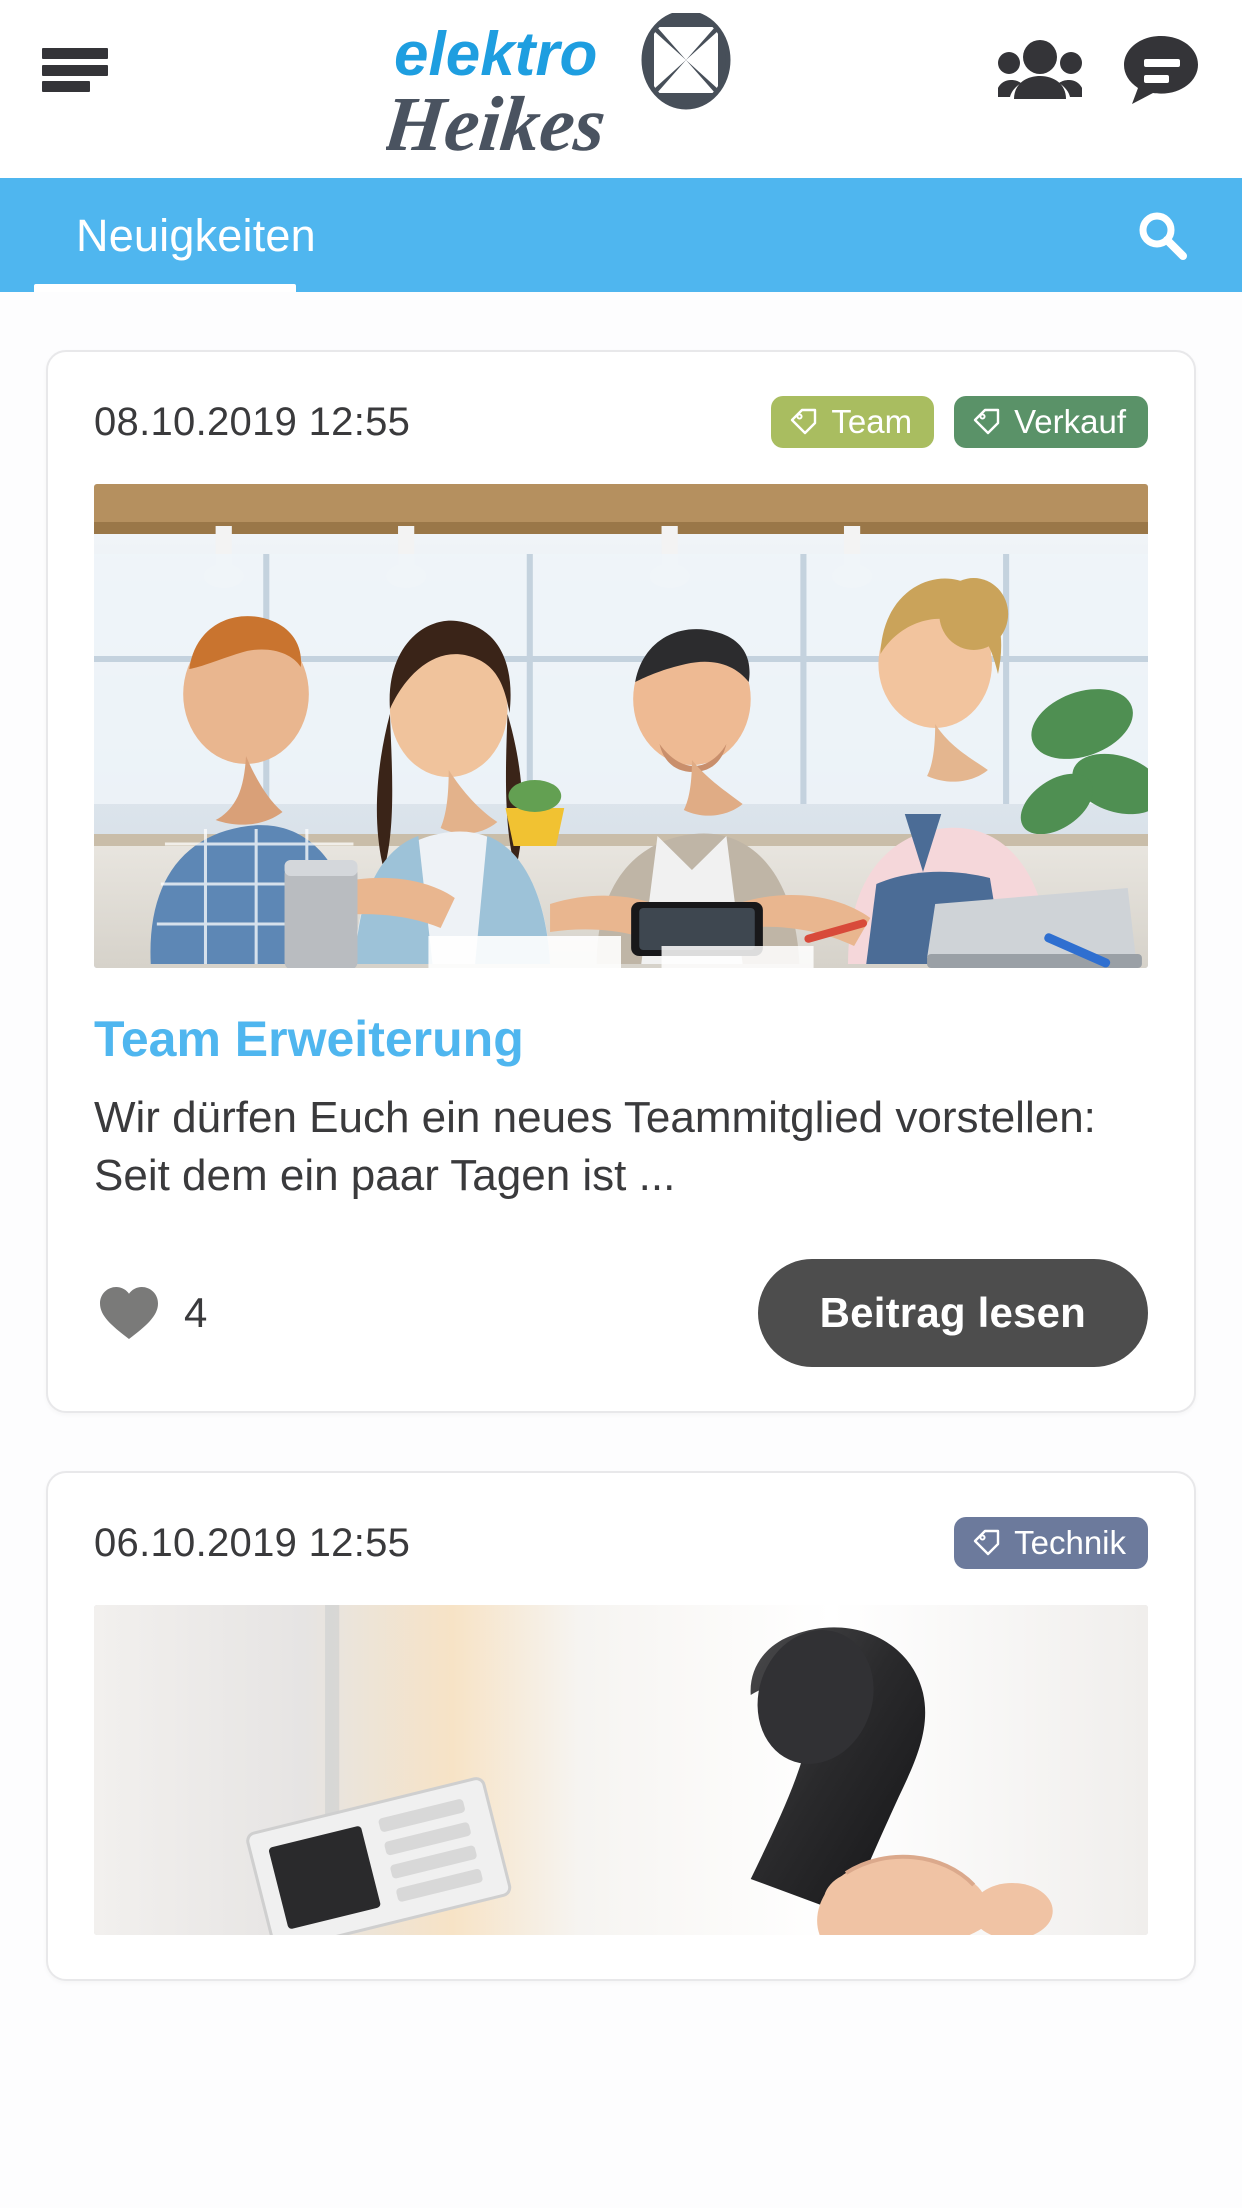 This screenshot has width=1242, height=2208. I want to click on elektro-heikes-logo: elektro Heikes, so click(558, 88).